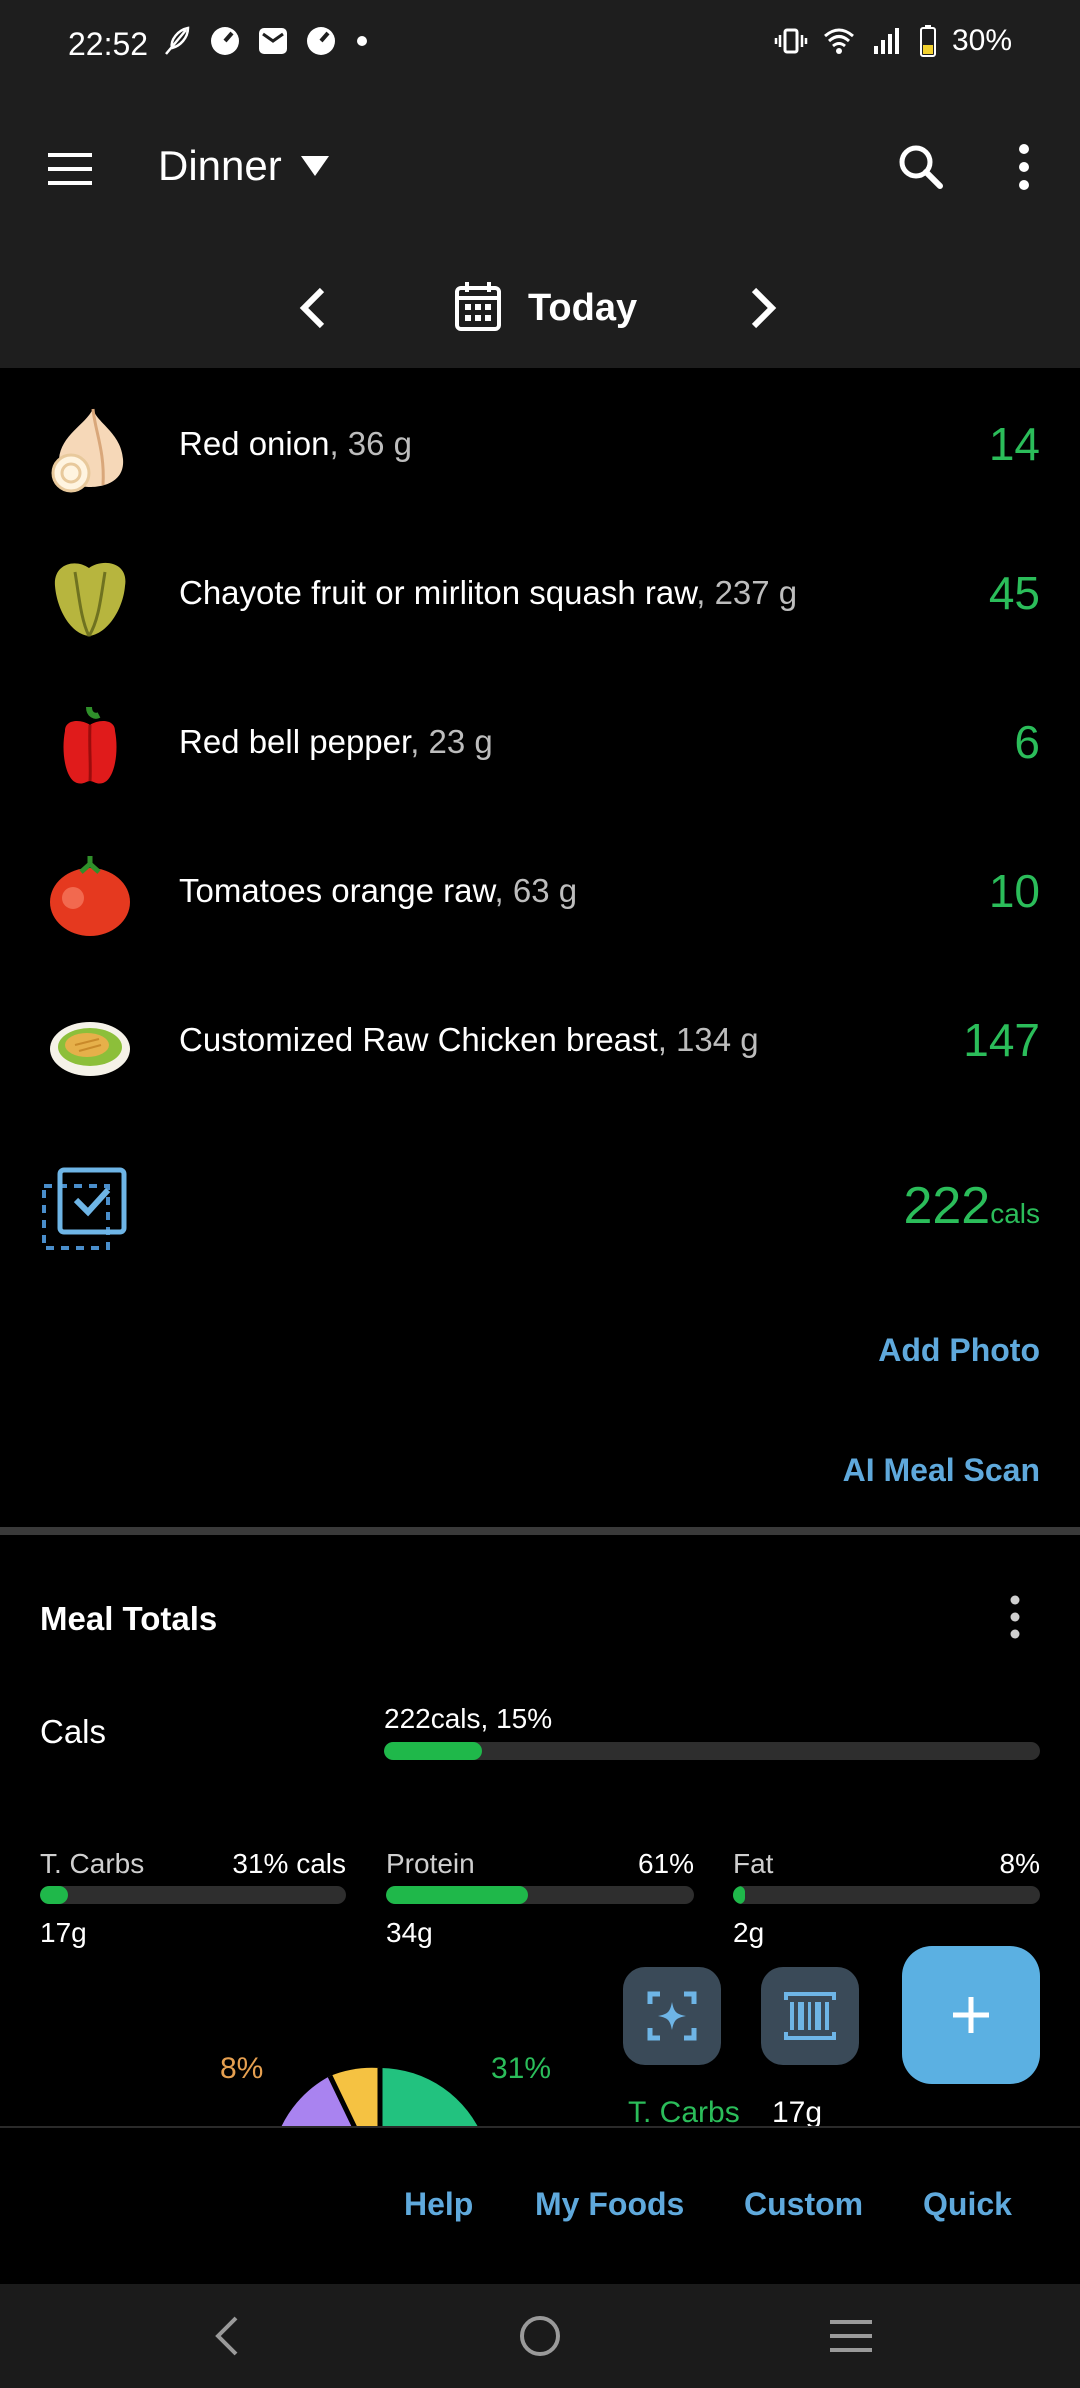 Image resolution: width=1080 pixels, height=2388 pixels. What do you see at coordinates (763, 308) in the screenshot?
I see `next-day-icon` at bounding box center [763, 308].